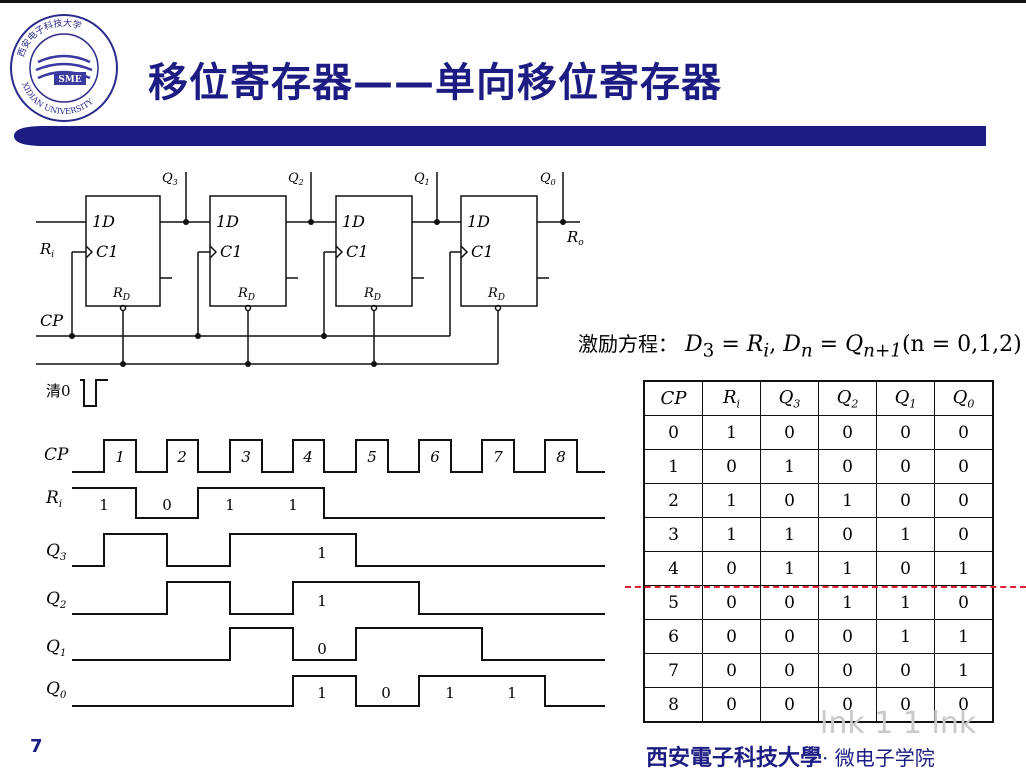 This screenshot has height=775, width=1026. What do you see at coordinates (435, 83) in the screenshot?
I see `slide-title: 移位寄存器——单向移位寄存器` at bounding box center [435, 83].